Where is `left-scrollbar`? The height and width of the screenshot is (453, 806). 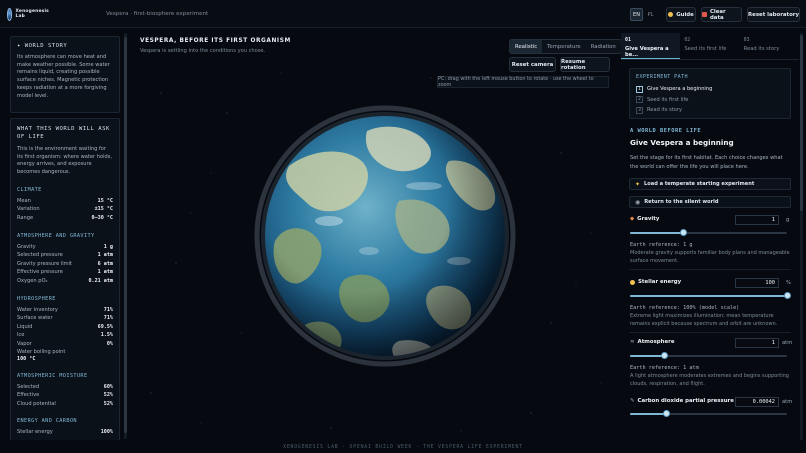
left-scrollbar is located at coordinates (125, 236).